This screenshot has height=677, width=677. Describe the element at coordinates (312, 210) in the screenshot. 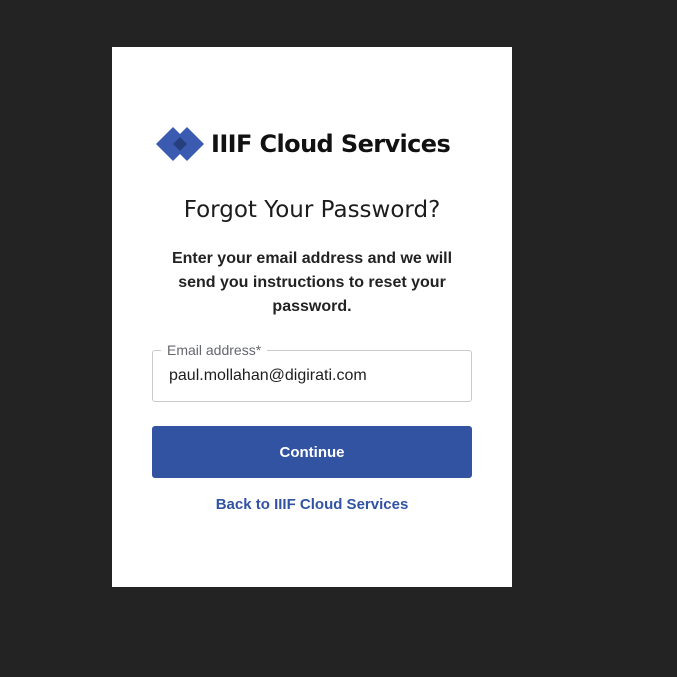

I see `page-title: Forgot Your Password?` at that location.